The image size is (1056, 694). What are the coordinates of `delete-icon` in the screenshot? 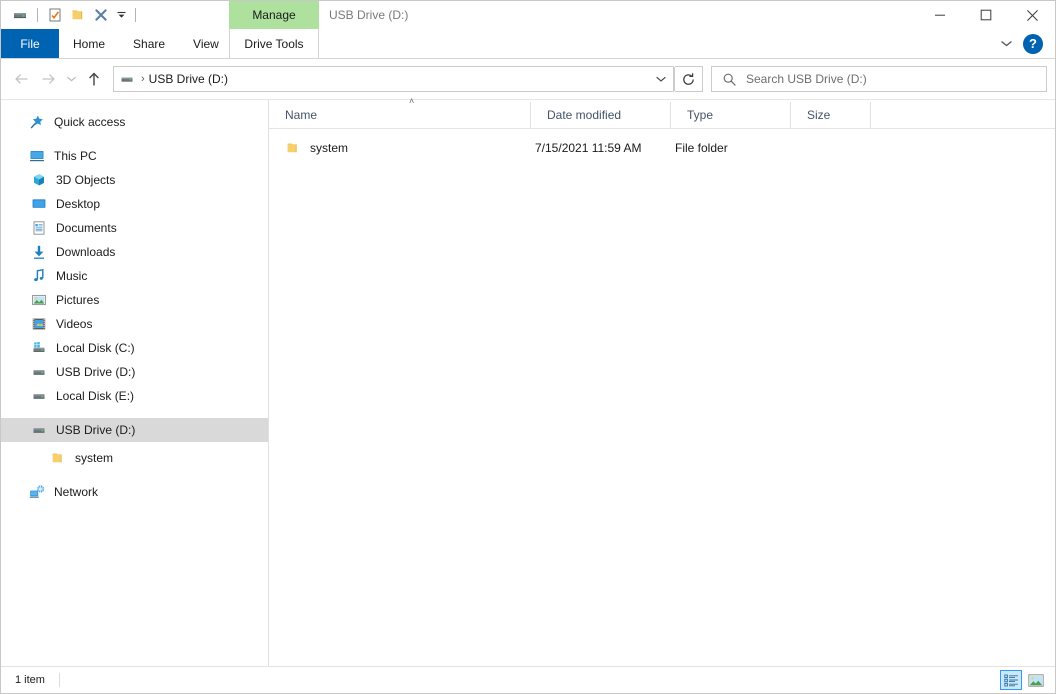 It's located at (101, 15).